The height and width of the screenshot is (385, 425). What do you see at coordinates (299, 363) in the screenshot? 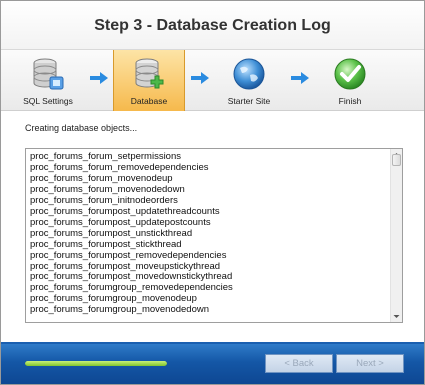
I see `back-button: < Back` at bounding box center [299, 363].